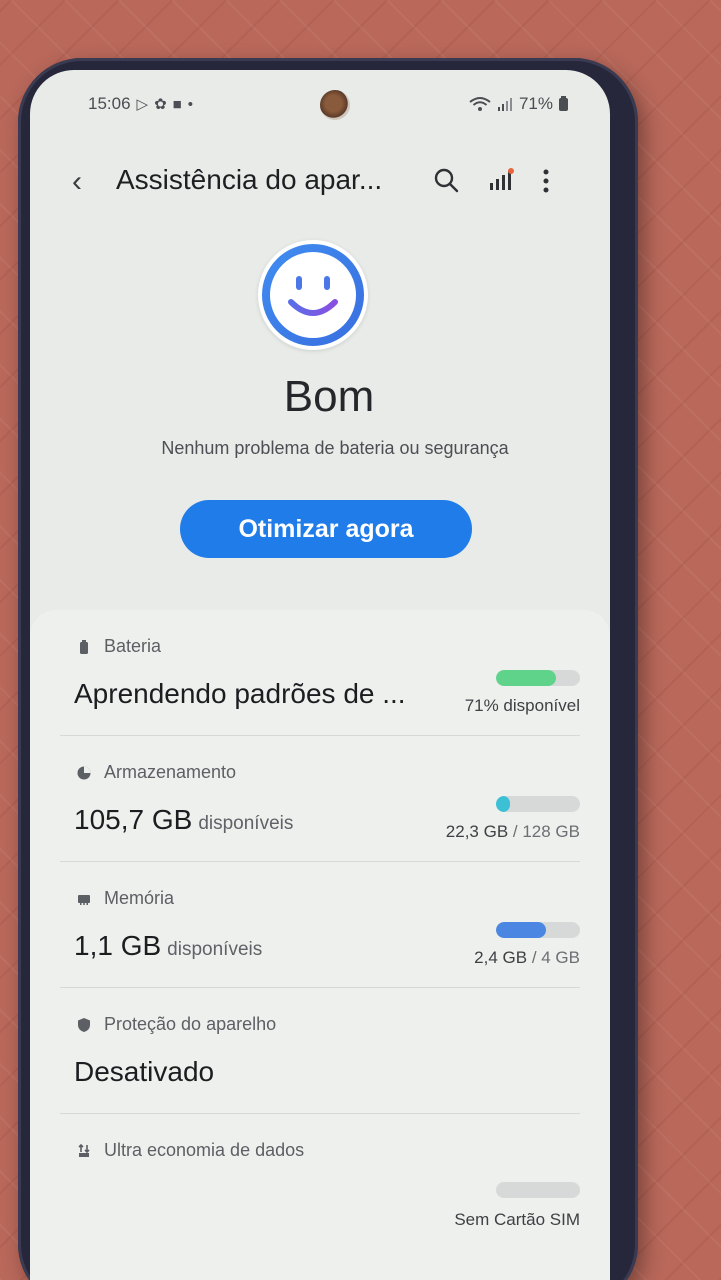 The width and height of the screenshot is (721, 1280). What do you see at coordinates (320, 925) in the screenshot?
I see `memory-section: Memória 1,1 GB disponíveis 2,4 GB / 4 GB` at bounding box center [320, 925].